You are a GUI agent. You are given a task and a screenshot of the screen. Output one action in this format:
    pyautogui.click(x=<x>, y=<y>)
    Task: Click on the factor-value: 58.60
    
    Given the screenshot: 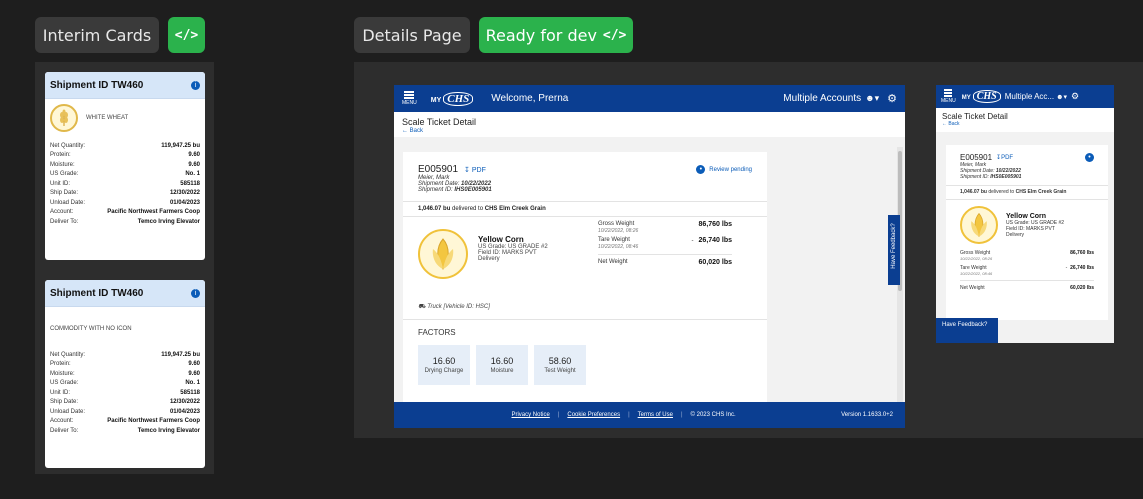 What is the action you would take?
    pyautogui.click(x=560, y=361)
    